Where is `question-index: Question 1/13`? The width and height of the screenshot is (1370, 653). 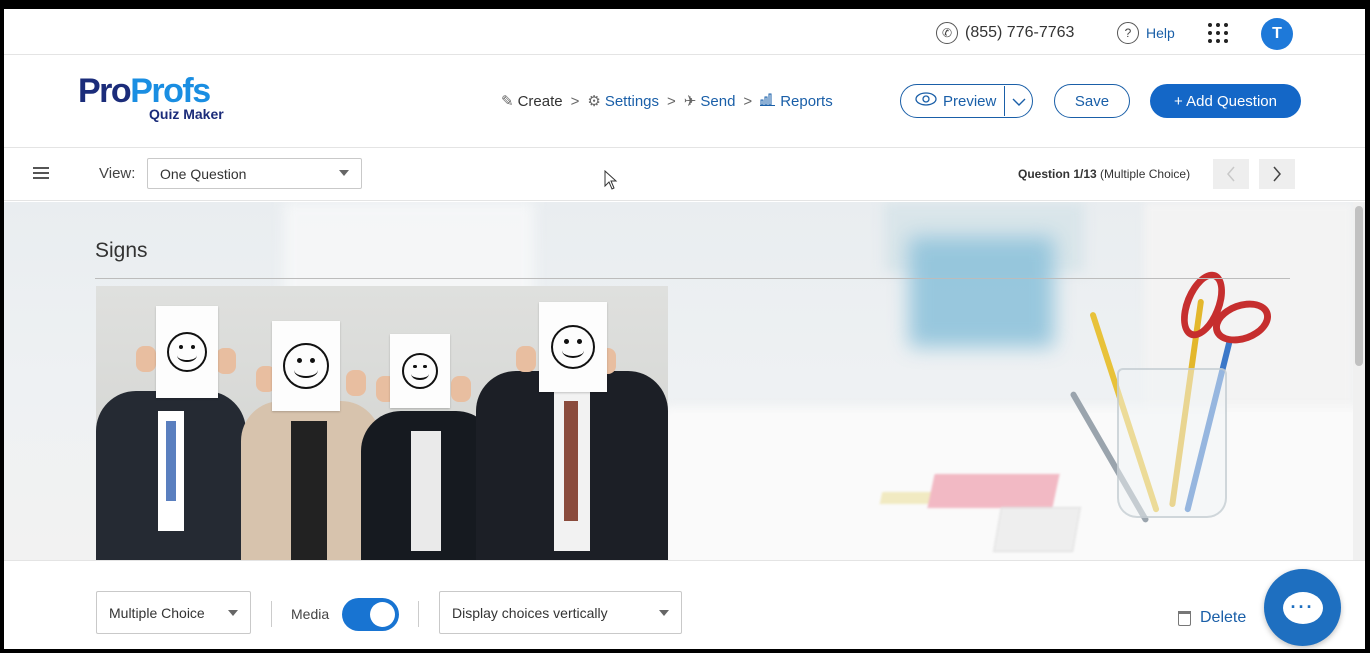
question-index: Question 1/13 is located at coordinates (1057, 174).